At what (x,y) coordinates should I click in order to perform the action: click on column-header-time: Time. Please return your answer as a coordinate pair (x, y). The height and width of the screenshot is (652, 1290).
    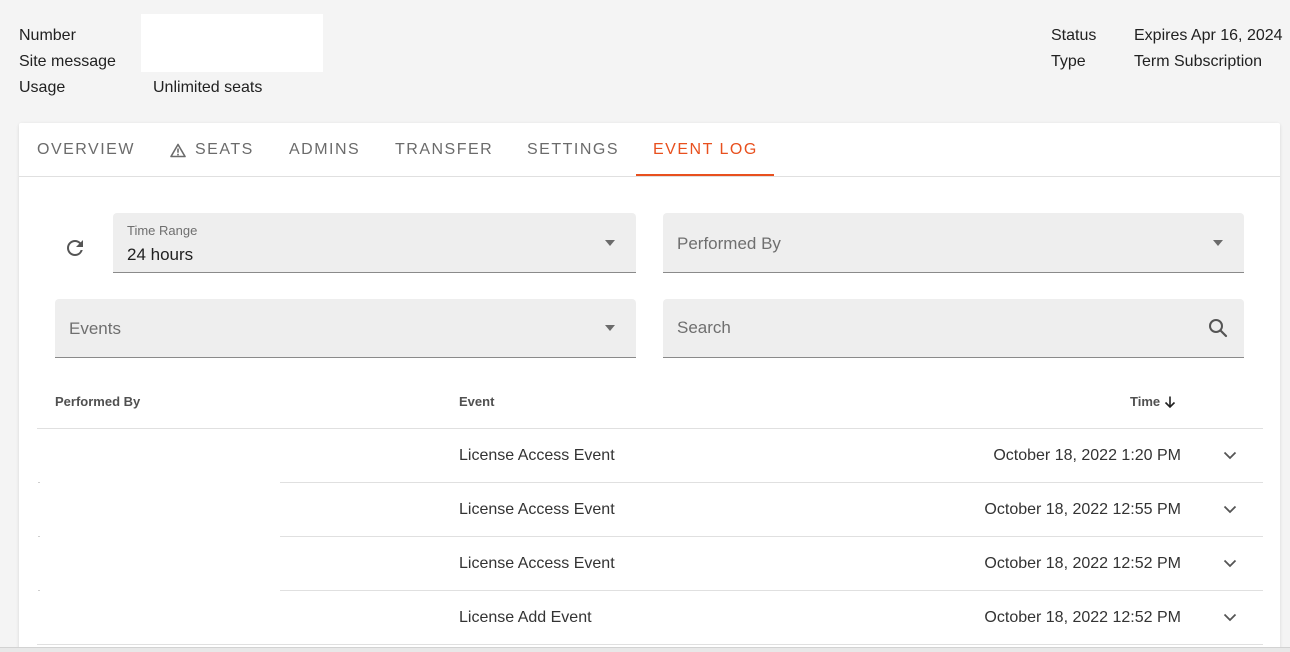
    Looking at the image, I should click on (1153, 401).